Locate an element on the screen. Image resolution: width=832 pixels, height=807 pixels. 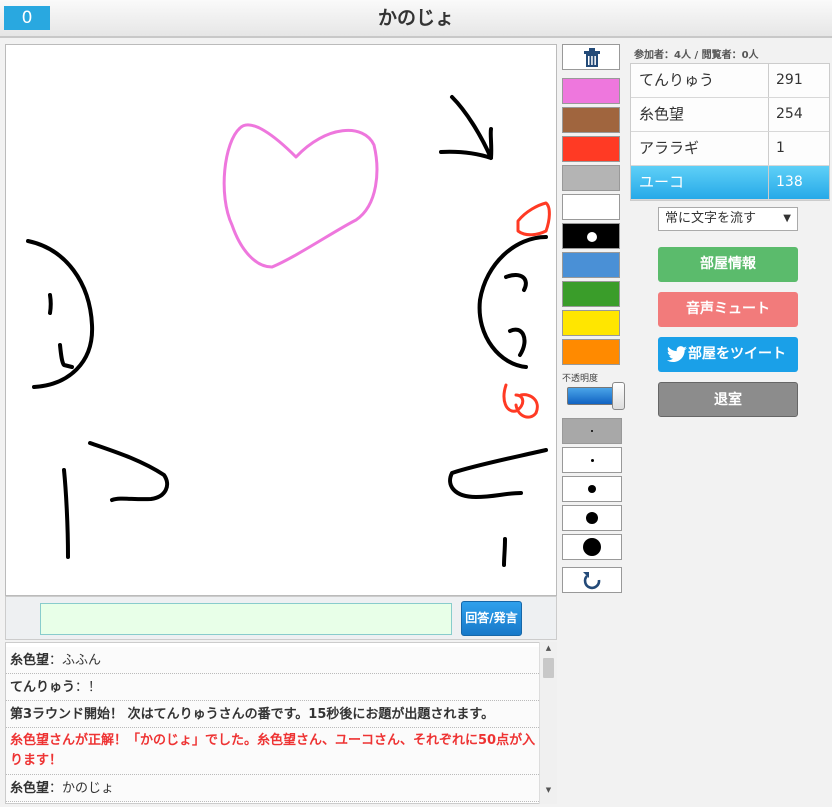
twitter-icon is located at coordinates (676, 354).